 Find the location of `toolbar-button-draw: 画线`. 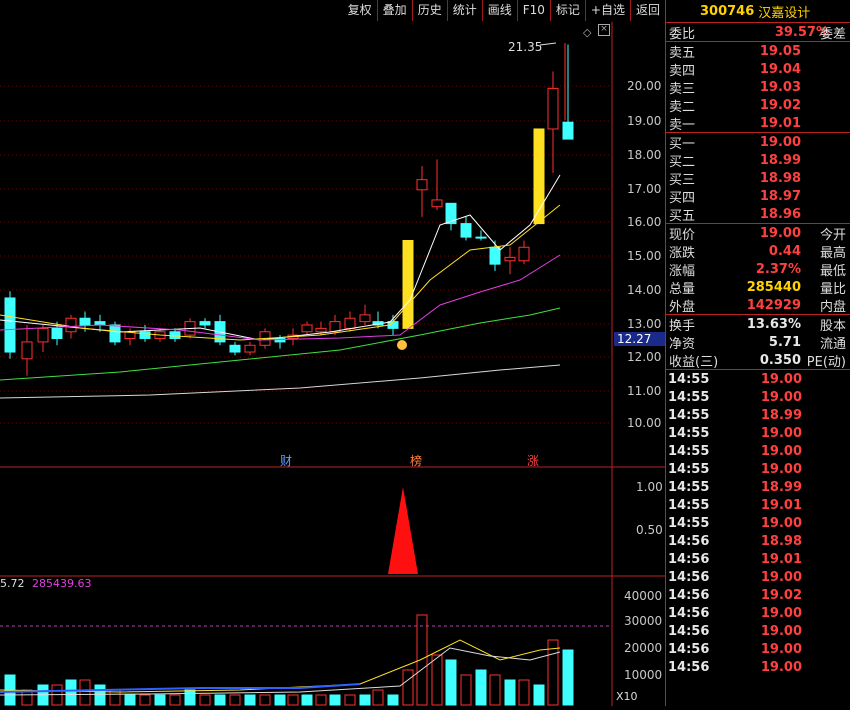

toolbar-button-draw: 画线 is located at coordinates (499, 10).